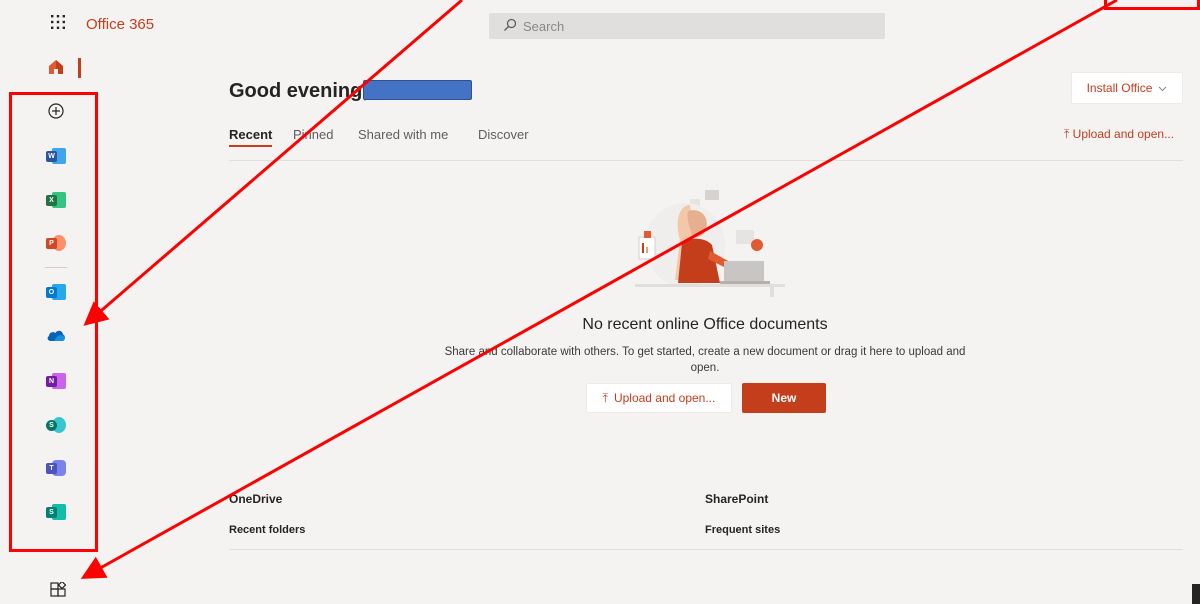 The height and width of the screenshot is (604, 1200). Describe the element at coordinates (944, 499) in the screenshot. I see `sharepoint-section-title: SharePoint` at that location.